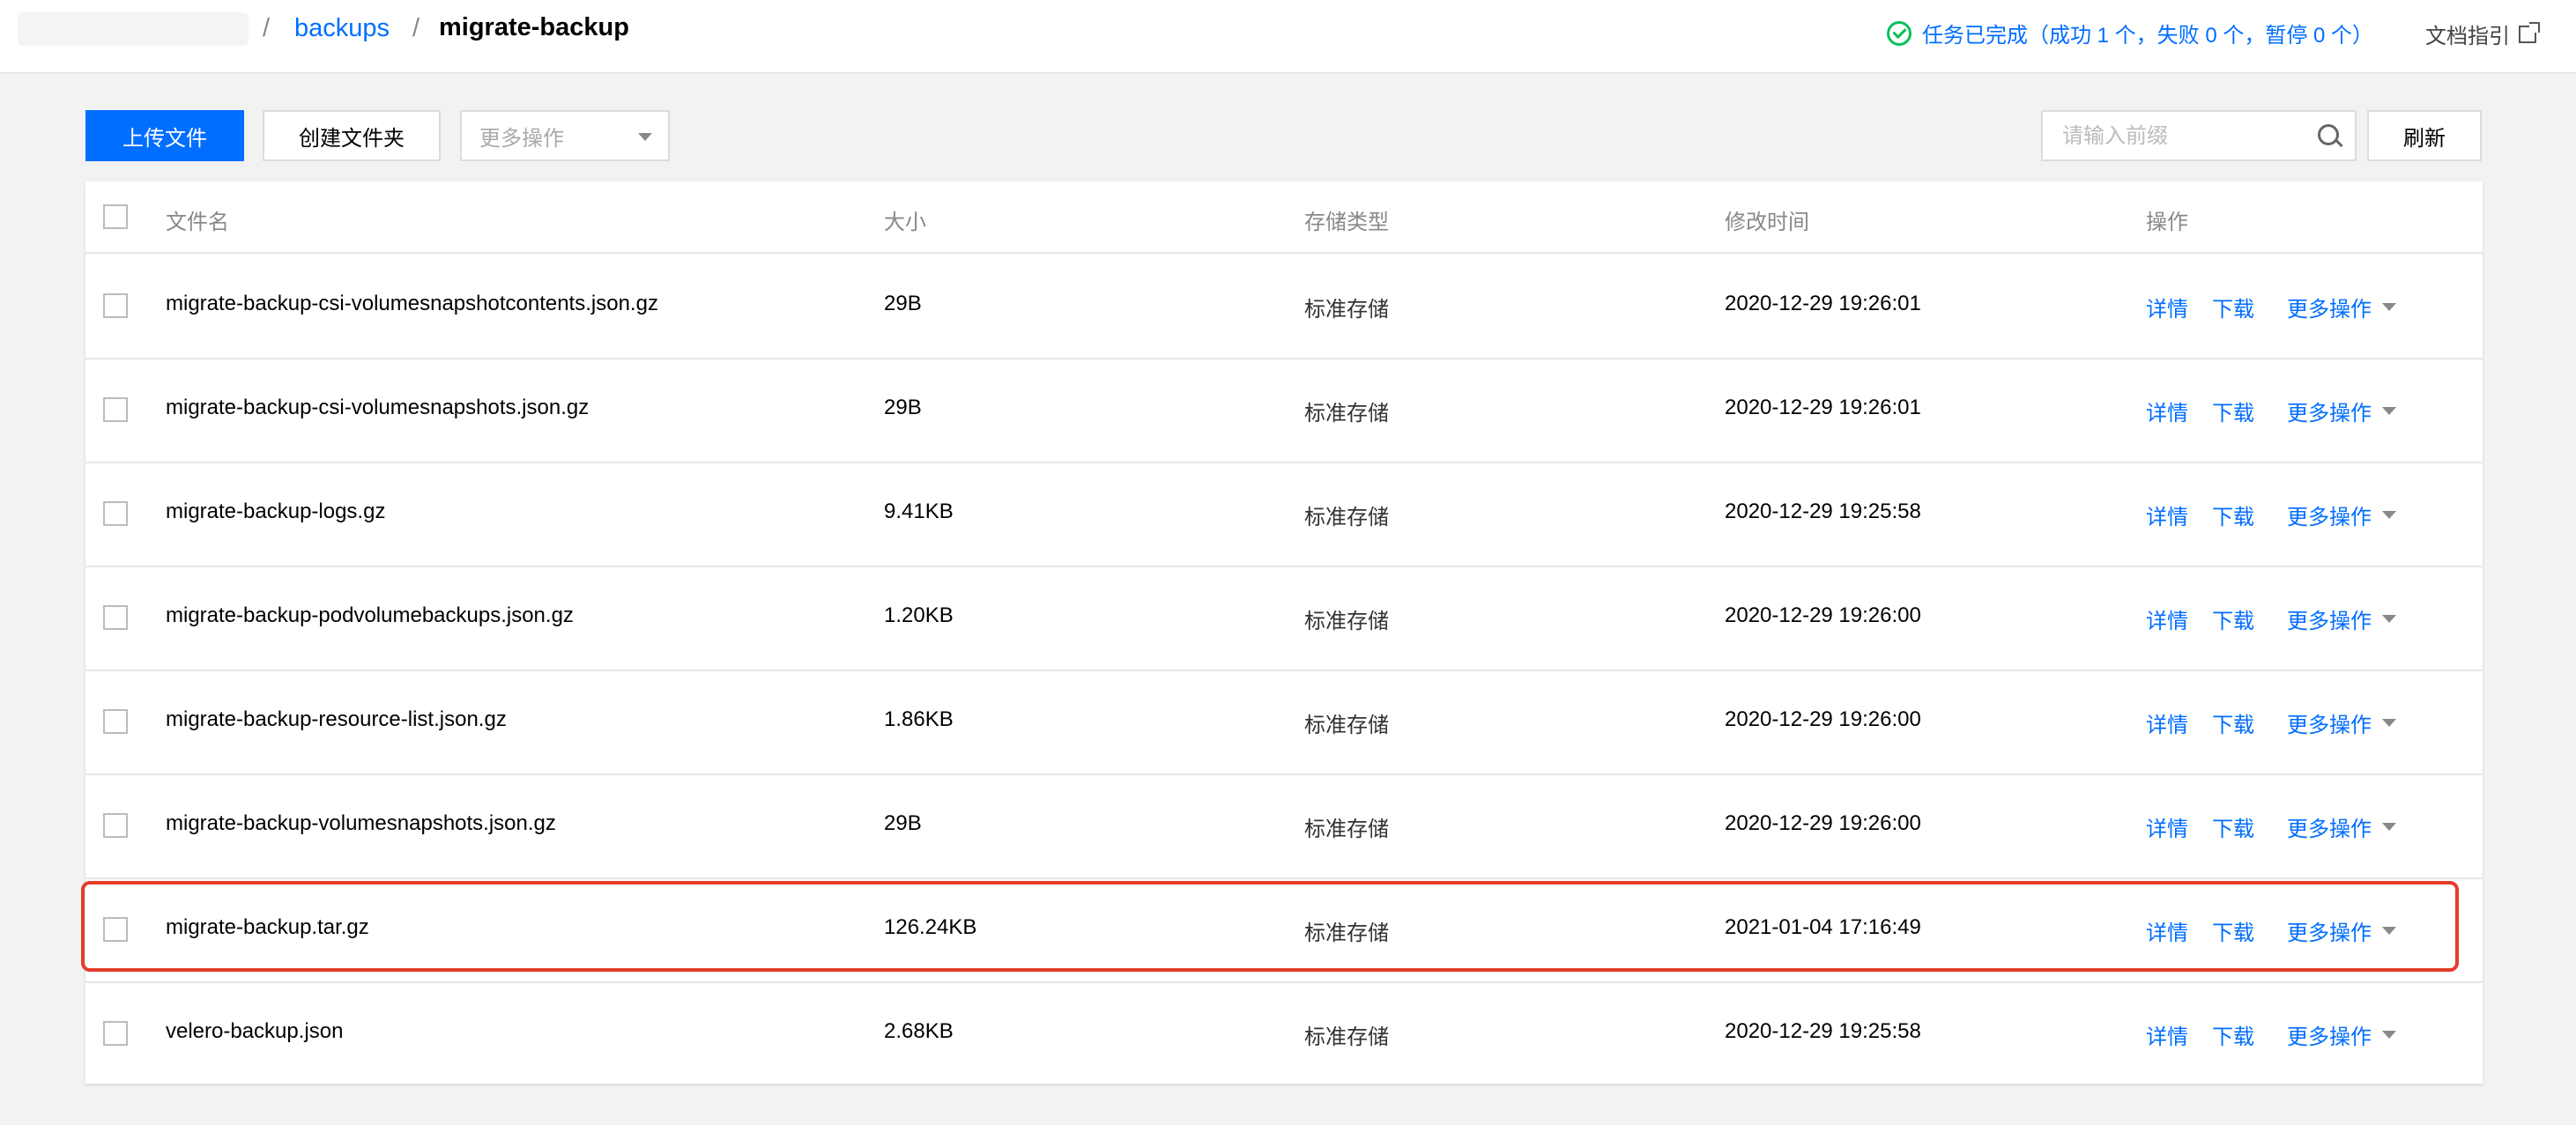  Describe the element at coordinates (352, 135) in the screenshot. I see `create-folder-button: 创建文件夹` at that location.